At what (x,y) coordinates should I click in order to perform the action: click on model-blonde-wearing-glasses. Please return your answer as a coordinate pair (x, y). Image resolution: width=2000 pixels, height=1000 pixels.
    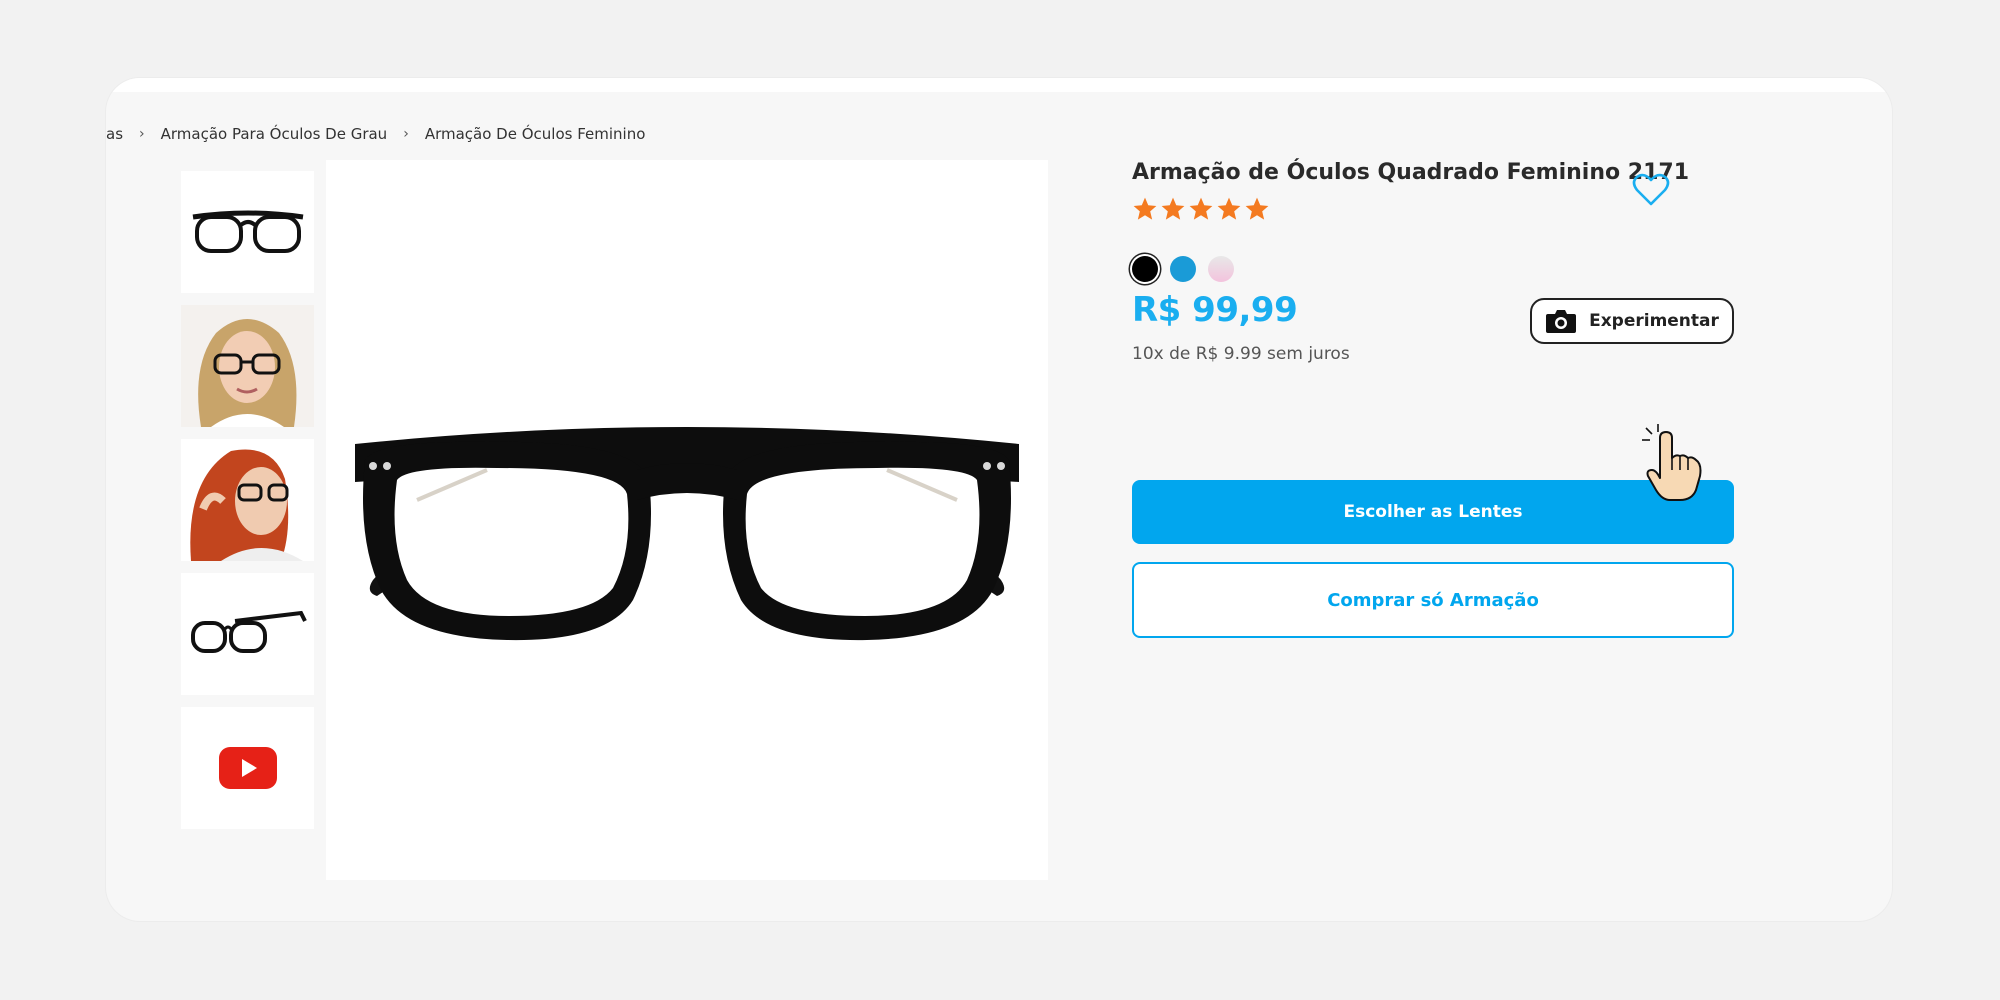
    Looking at the image, I should click on (247, 366).